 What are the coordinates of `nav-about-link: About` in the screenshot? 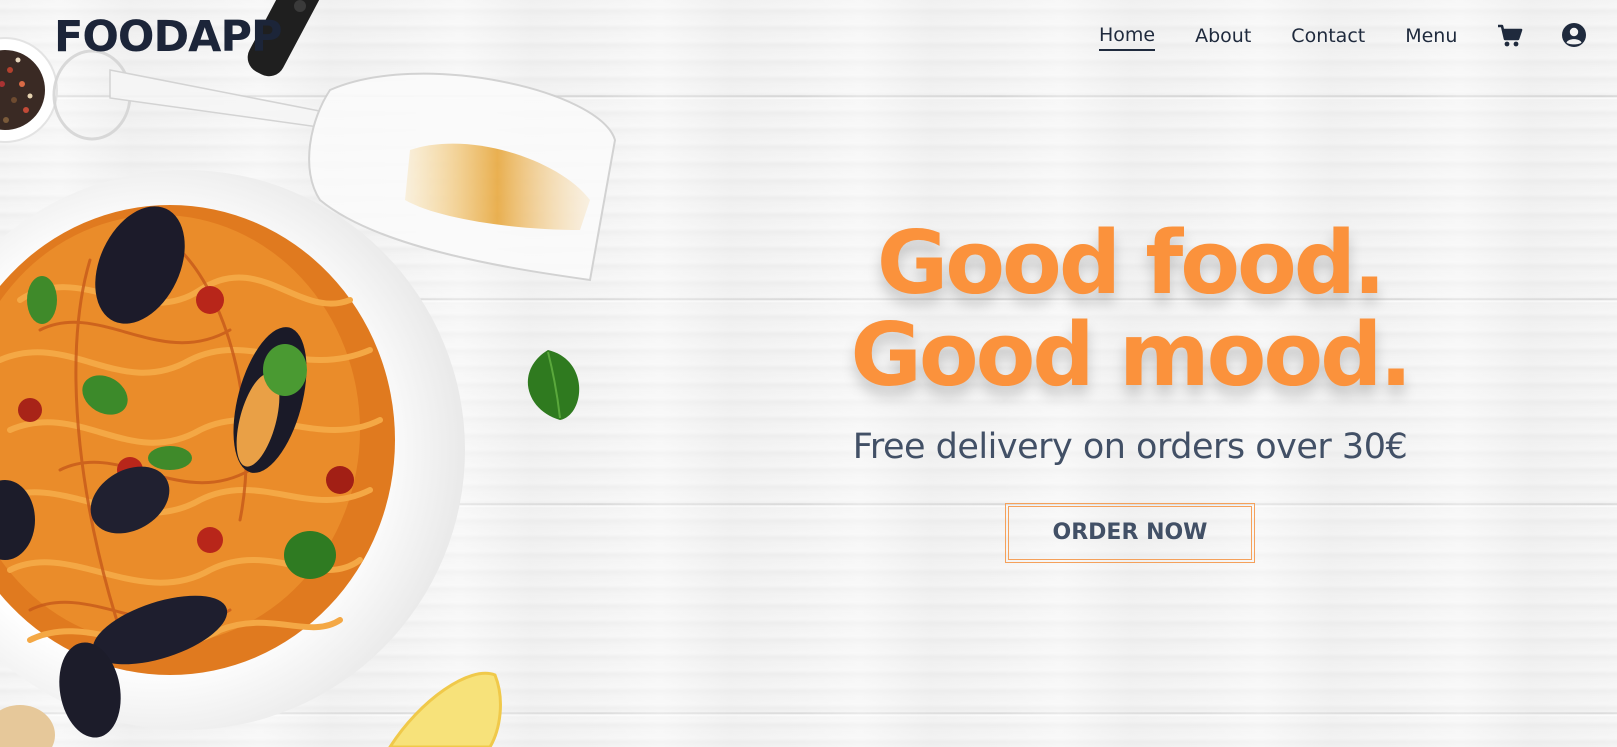 It's located at (1223, 37).